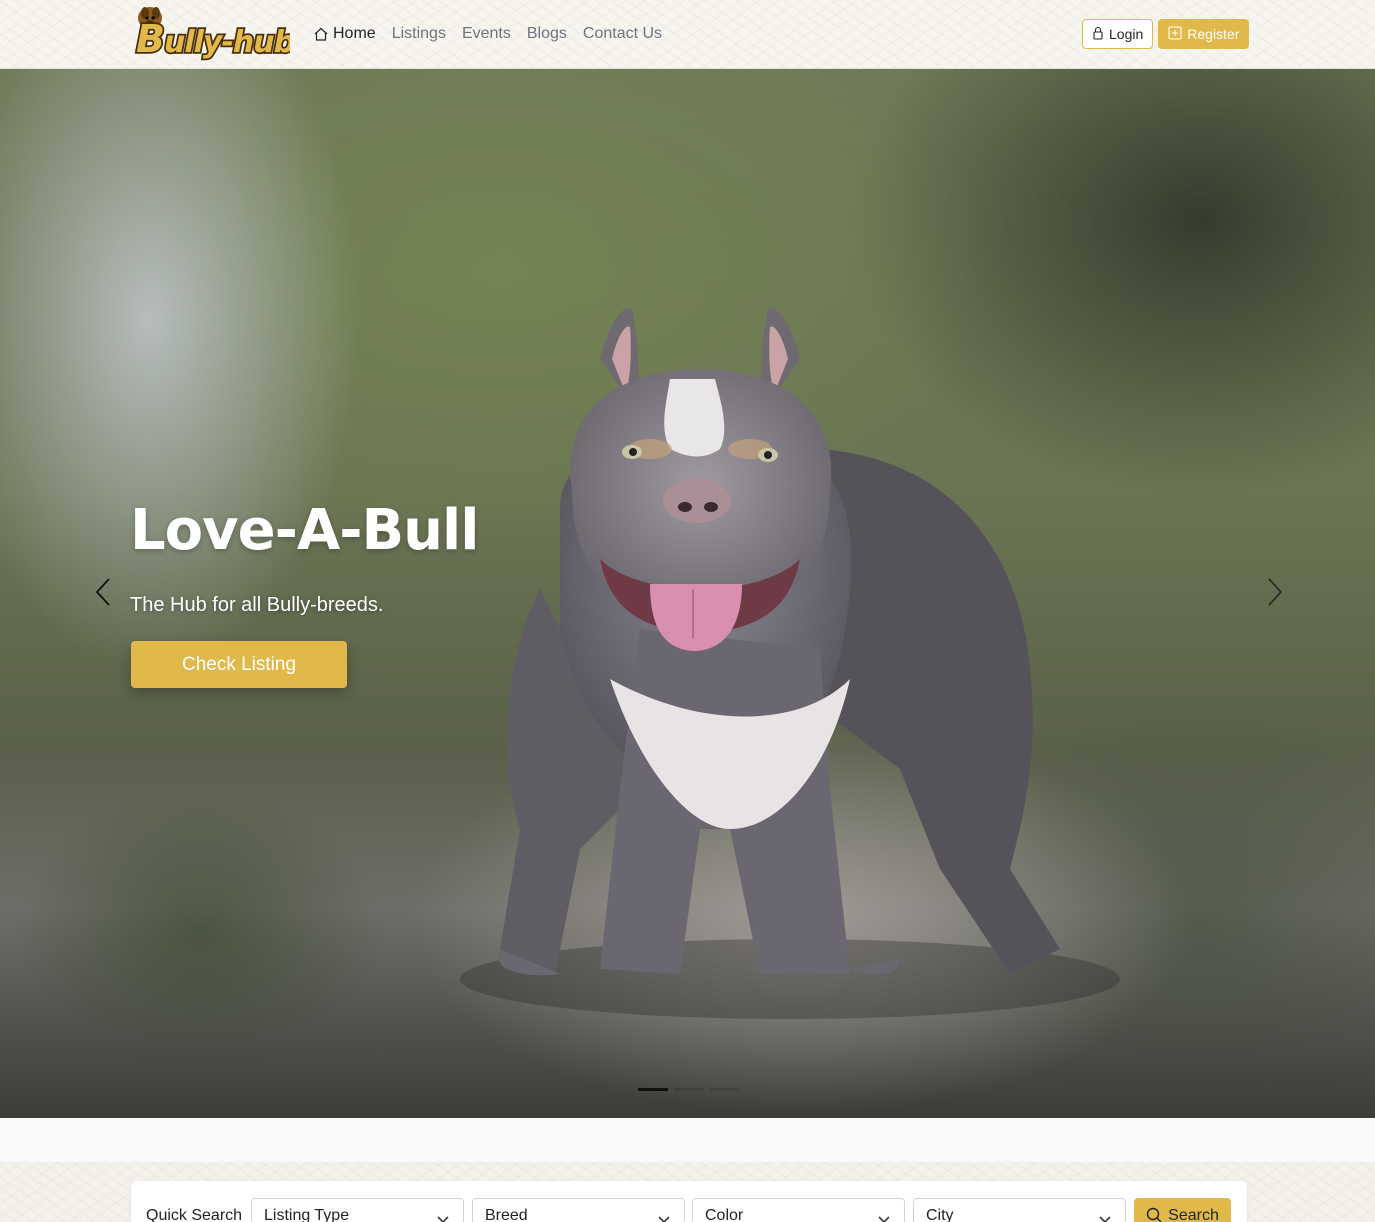  What do you see at coordinates (724, 1214) in the screenshot?
I see `color-value: Color` at bounding box center [724, 1214].